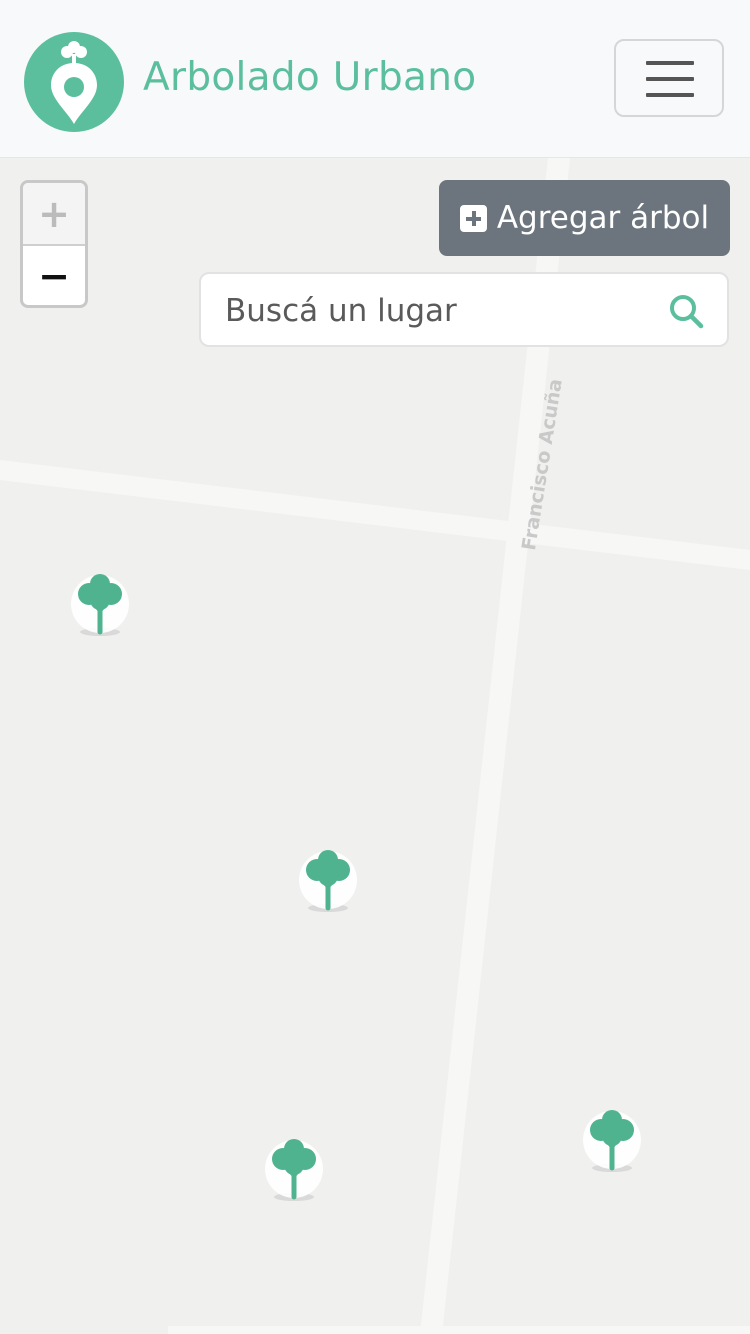  I want to click on zoom-in-button: +, so click(54, 214).